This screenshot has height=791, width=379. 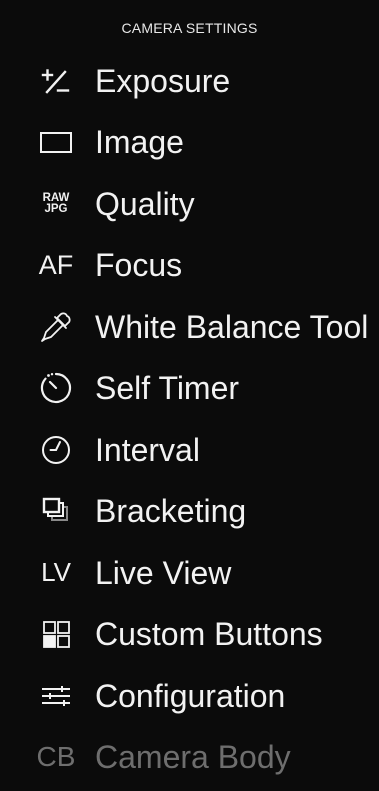 I want to click on menu-item-label: White Balance Tool, so click(x=232, y=326).